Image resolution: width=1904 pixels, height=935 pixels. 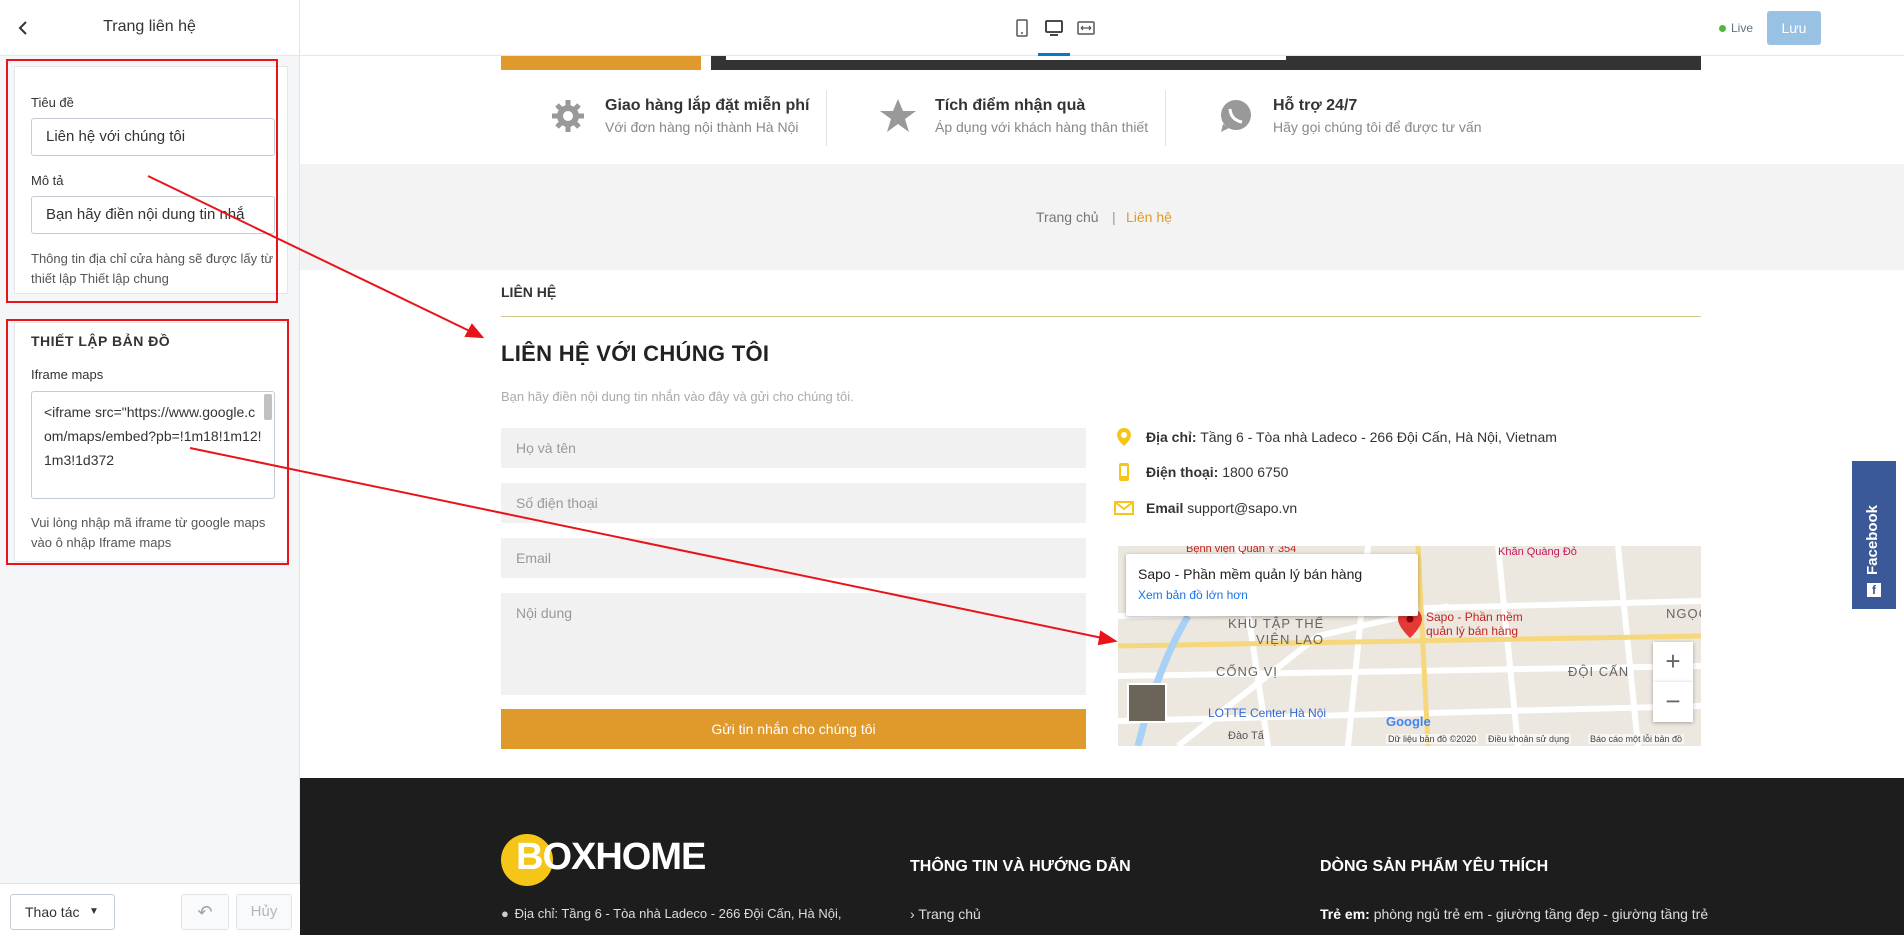 I want to click on description-input: Bạn hãy điền nội dung tin nhắ, so click(x=153, y=215).